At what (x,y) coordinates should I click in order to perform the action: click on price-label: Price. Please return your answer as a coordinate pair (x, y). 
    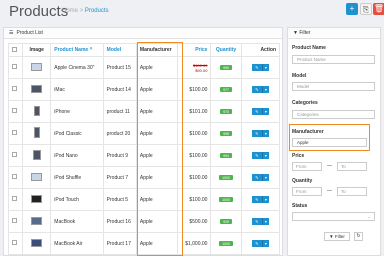
    Looking at the image, I should click on (298, 156).